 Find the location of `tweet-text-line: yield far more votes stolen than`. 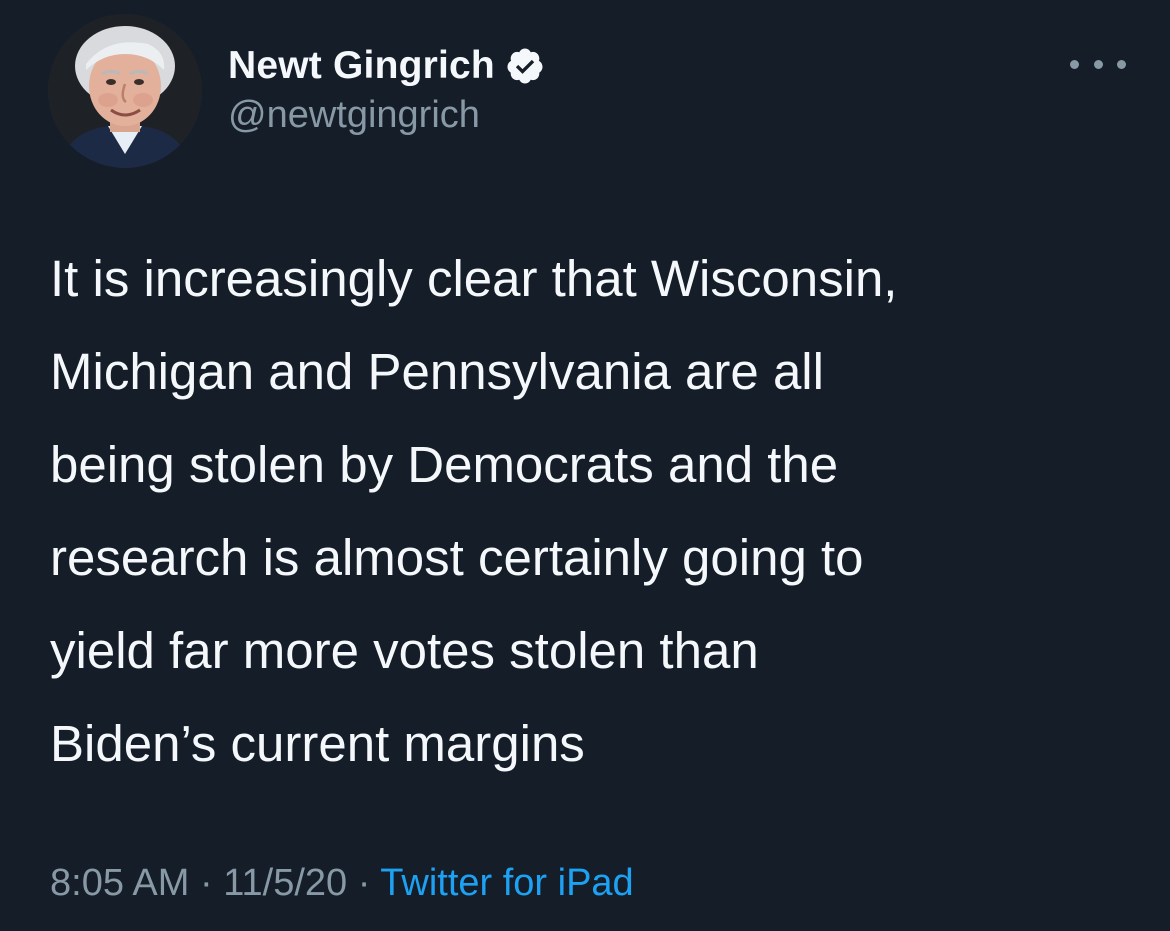

tweet-text-line: yield far more votes stolen than is located at coordinates (404, 650).